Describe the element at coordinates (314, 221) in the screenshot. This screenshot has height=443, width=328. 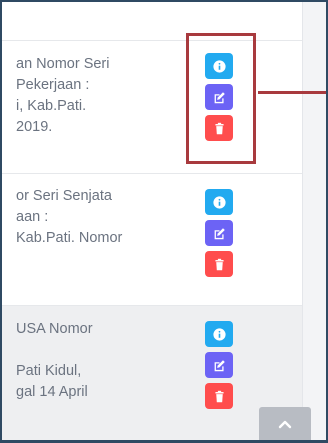
I see `right-side-panel` at that location.